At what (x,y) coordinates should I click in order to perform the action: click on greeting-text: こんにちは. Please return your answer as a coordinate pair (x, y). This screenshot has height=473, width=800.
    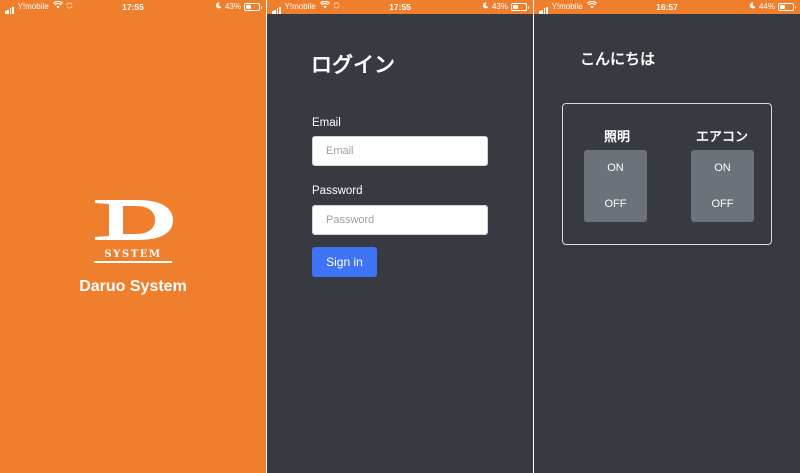
    Looking at the image, I should click on (618, 59).